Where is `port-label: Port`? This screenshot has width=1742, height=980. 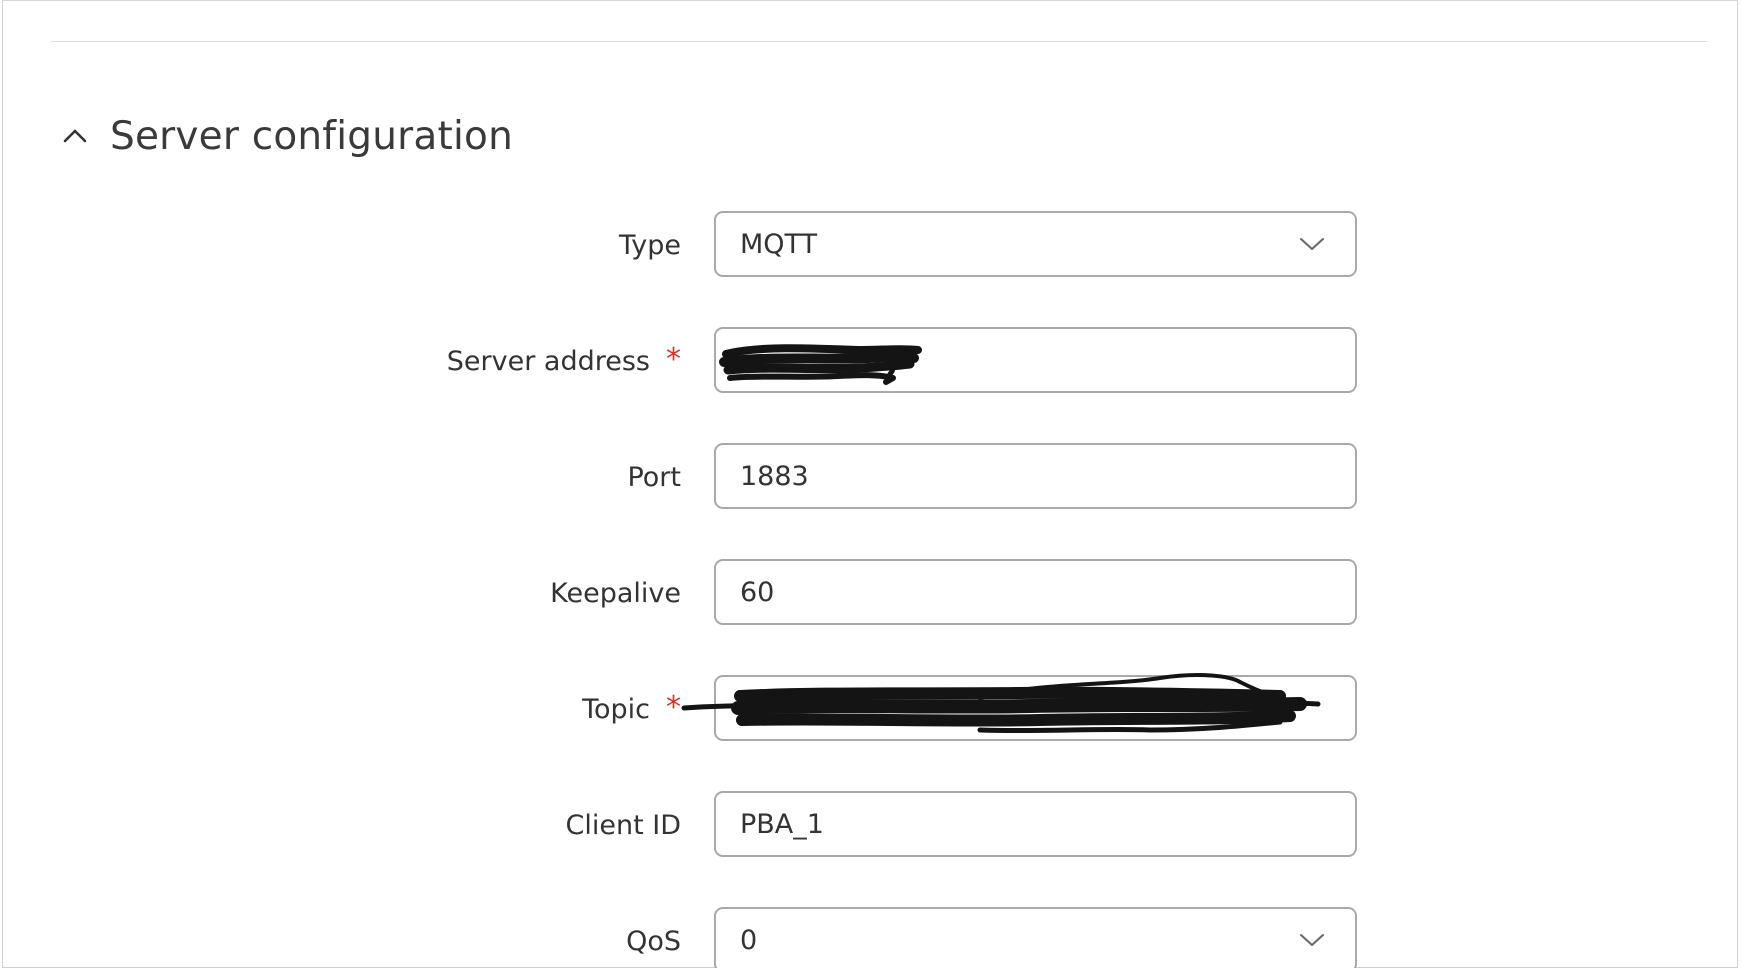
port-label: Port is located at coordinates (654, 477).